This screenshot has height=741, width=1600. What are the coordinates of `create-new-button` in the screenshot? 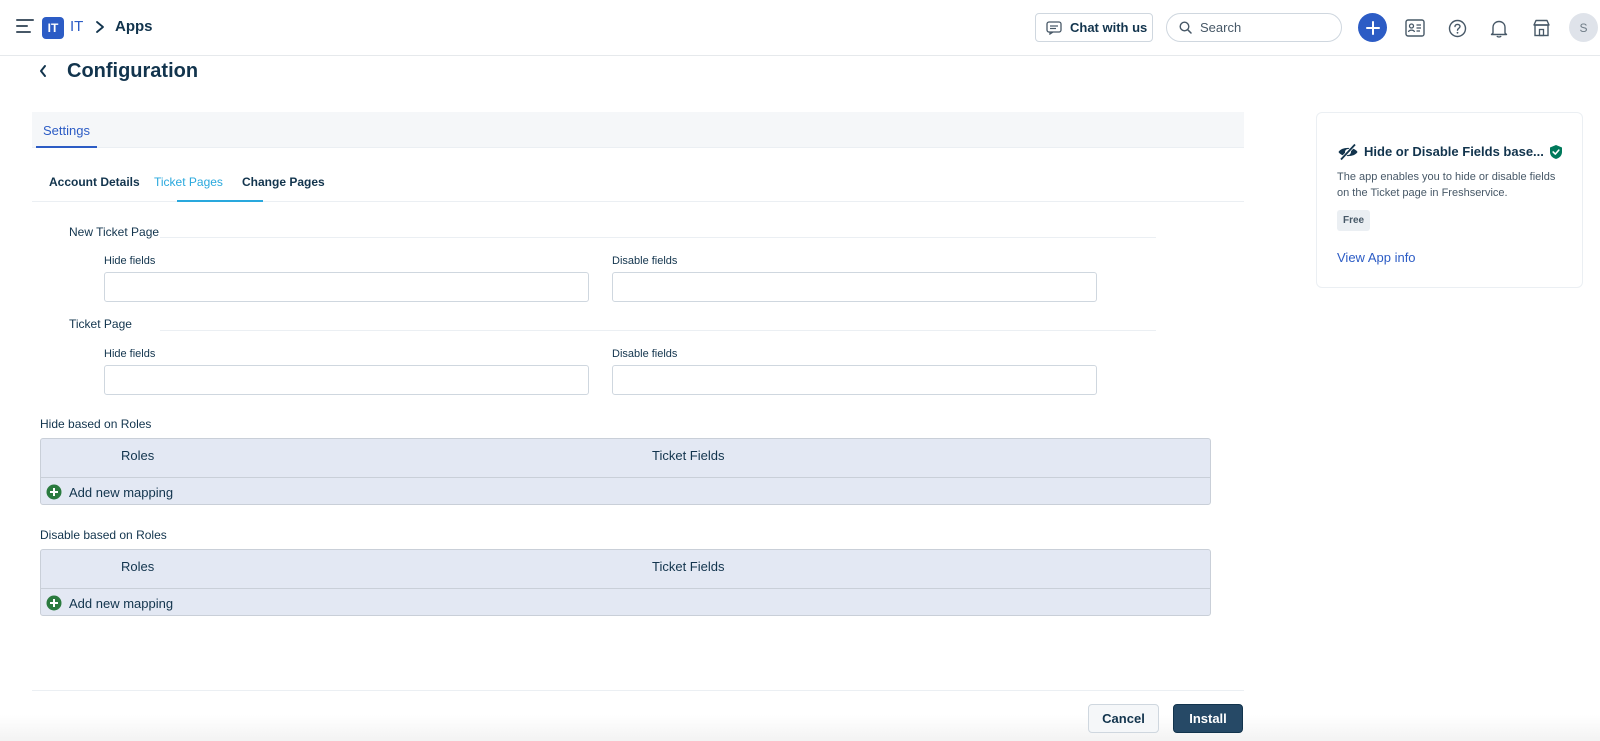 It's located at (1372, 27).